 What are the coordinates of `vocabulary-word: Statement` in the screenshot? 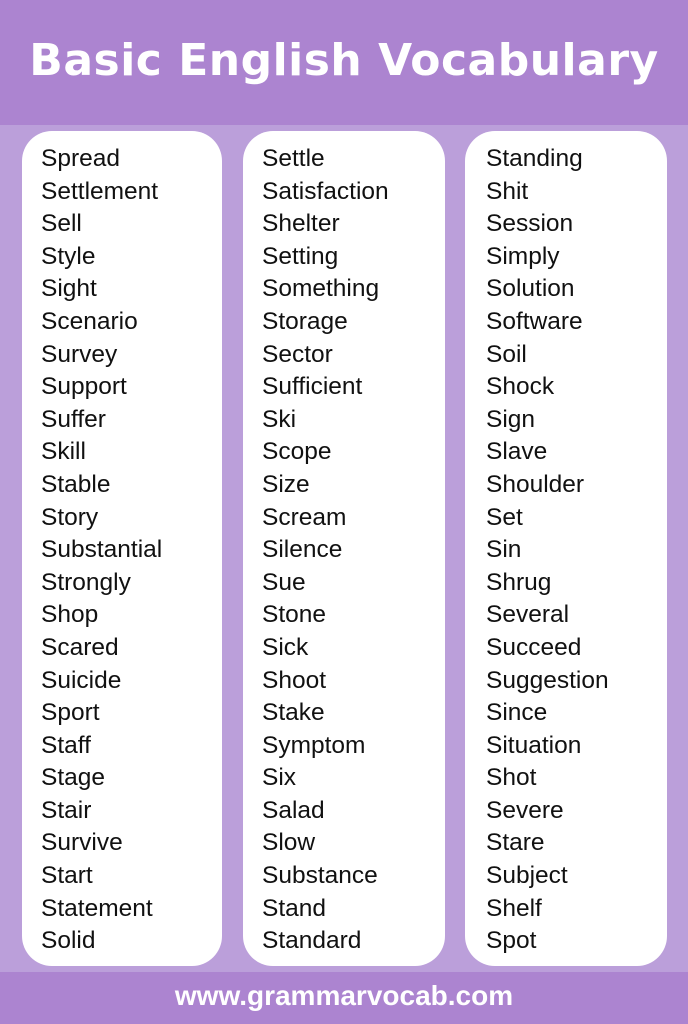 It's located at (97, 908).